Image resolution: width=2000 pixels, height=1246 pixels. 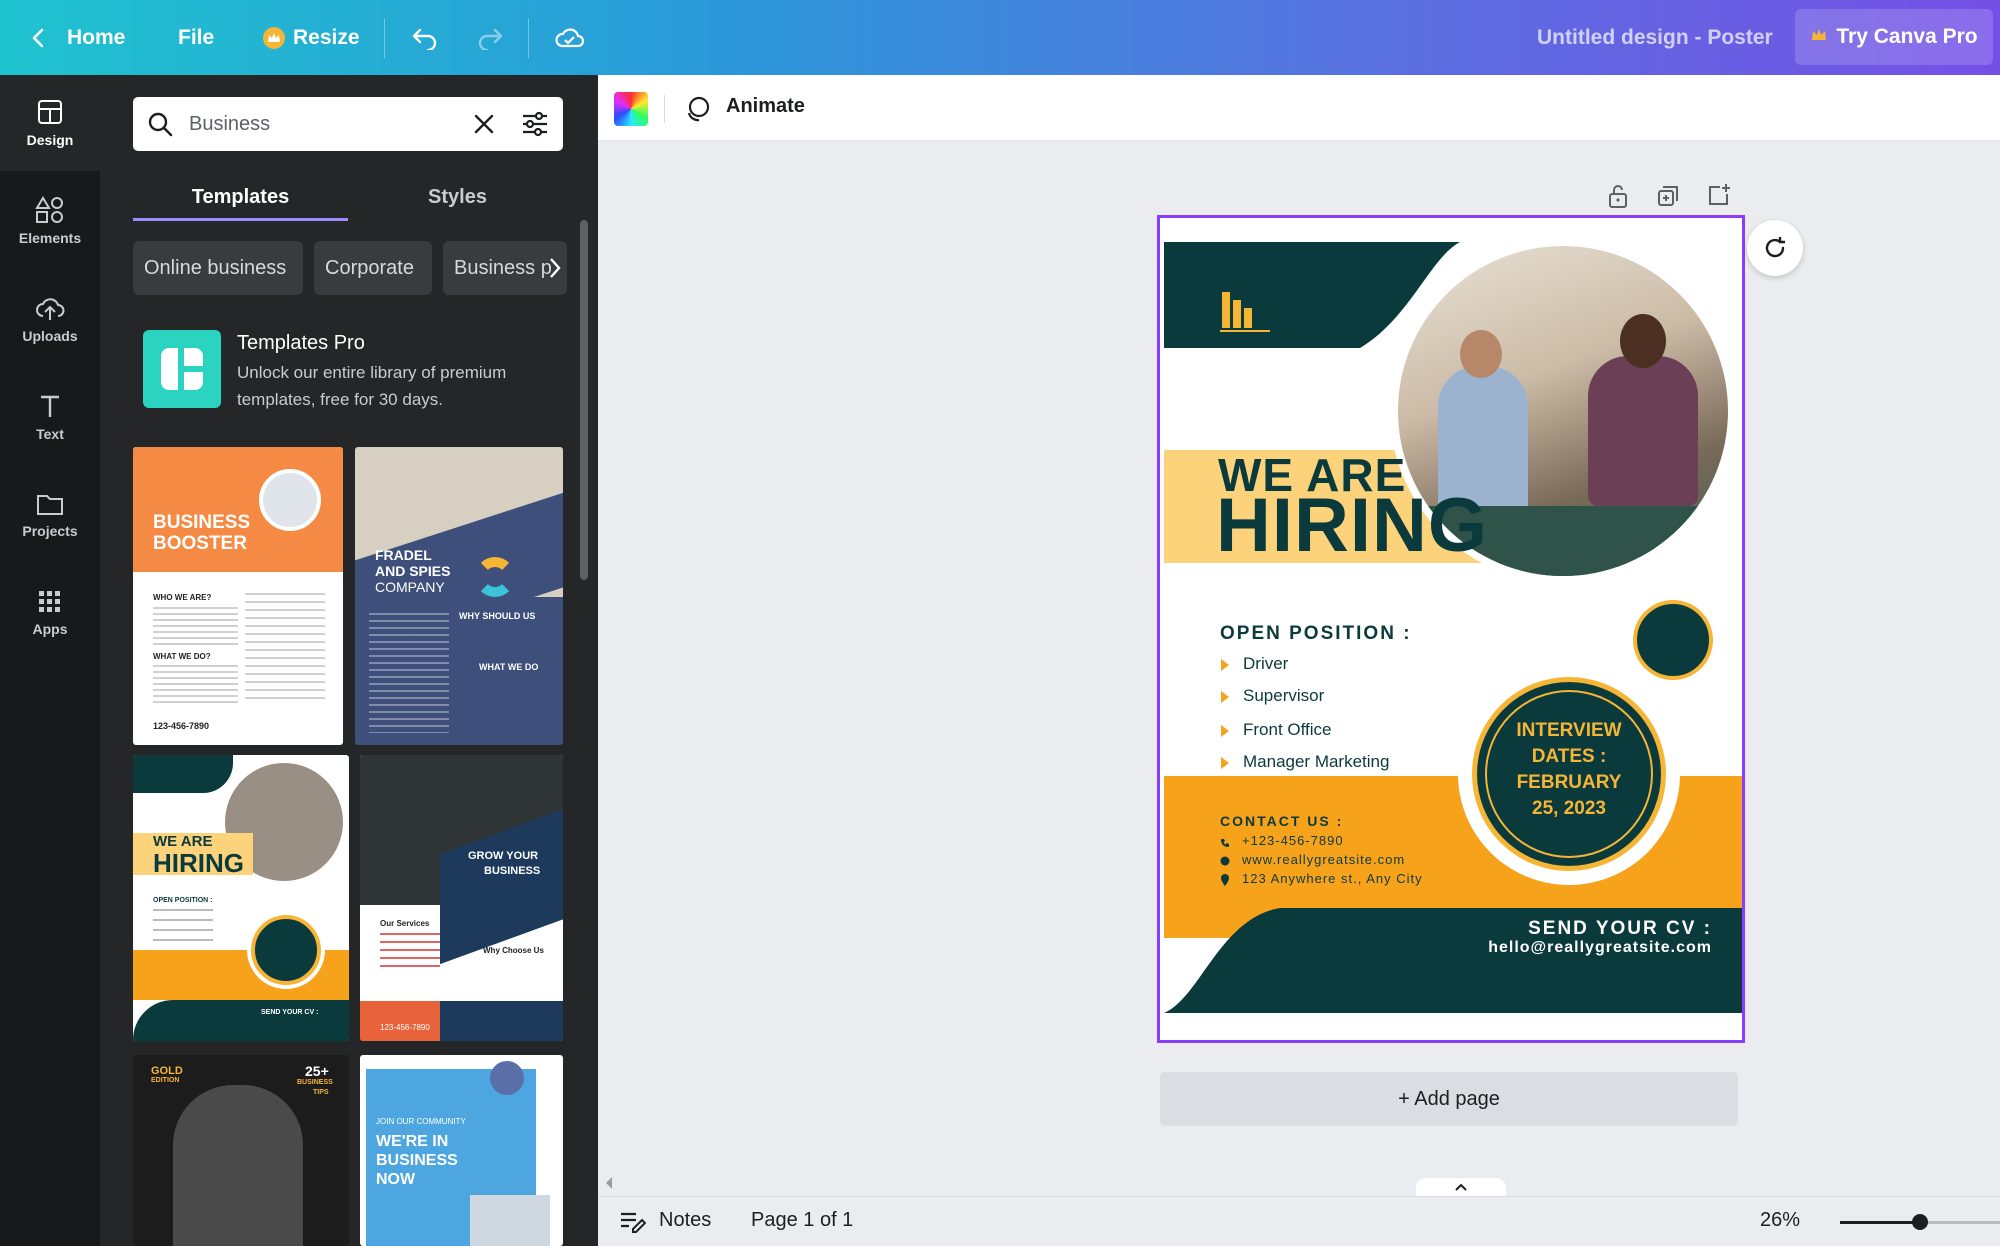 What do you see at coordinates (373, 268) in the screenshot?
I see `chip-corporate: Corporate` at bounding box center [373, 268].